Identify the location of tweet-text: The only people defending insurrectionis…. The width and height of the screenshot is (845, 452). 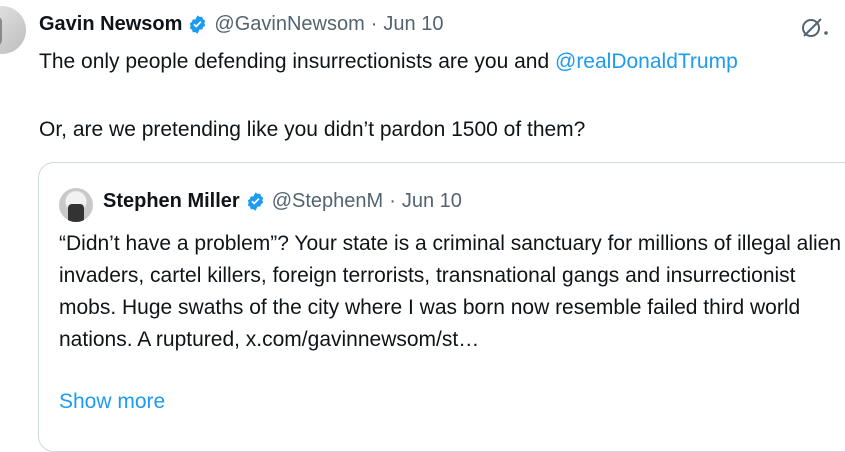
(442, 62).